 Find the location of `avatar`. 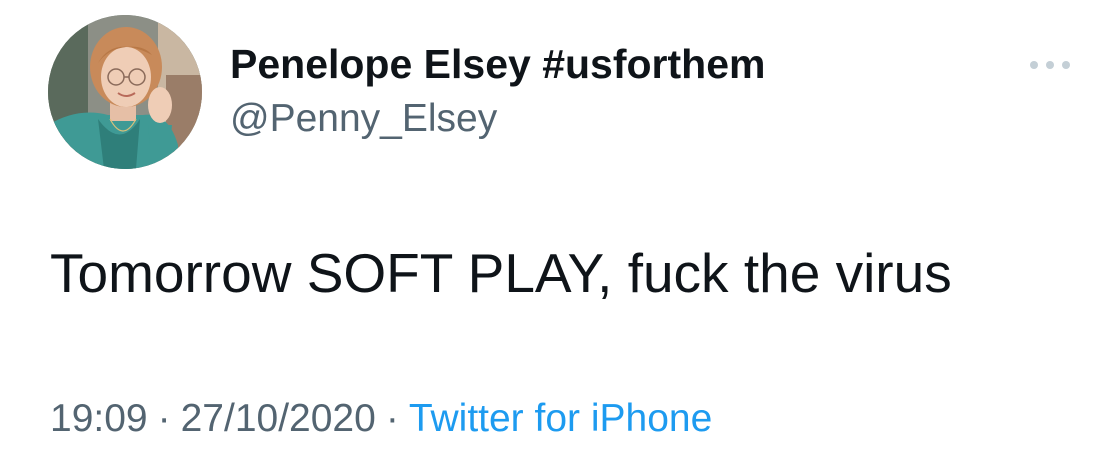

avatar is located at coordinates (125, 92).